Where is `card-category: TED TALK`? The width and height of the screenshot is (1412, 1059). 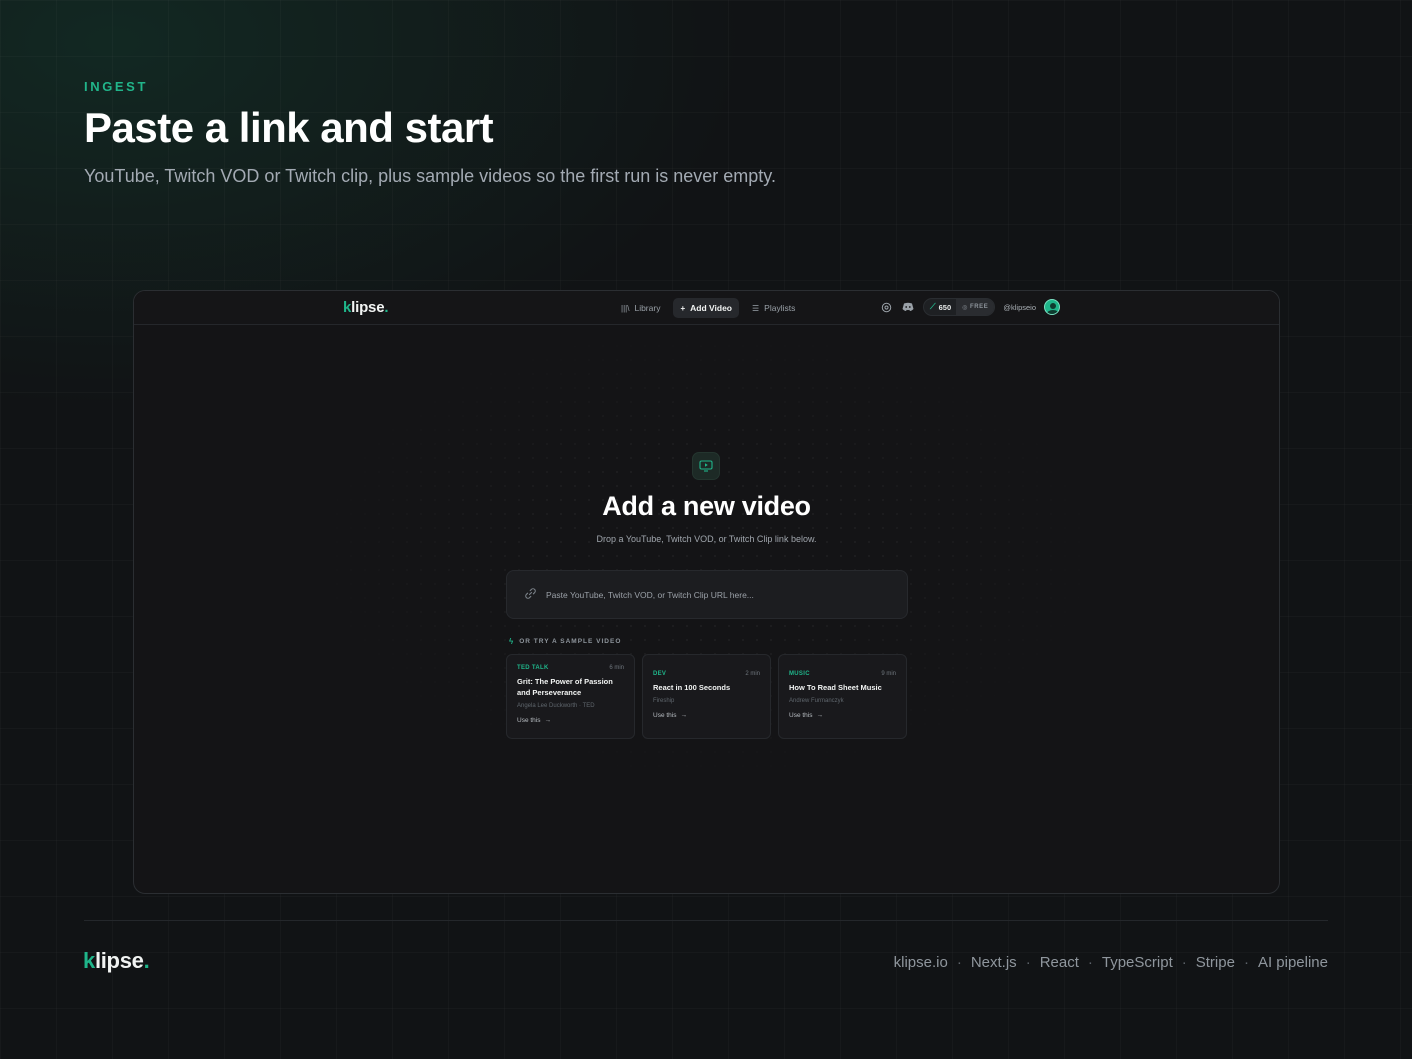 card-category: TED TALK is located at coordinates (533, 668).